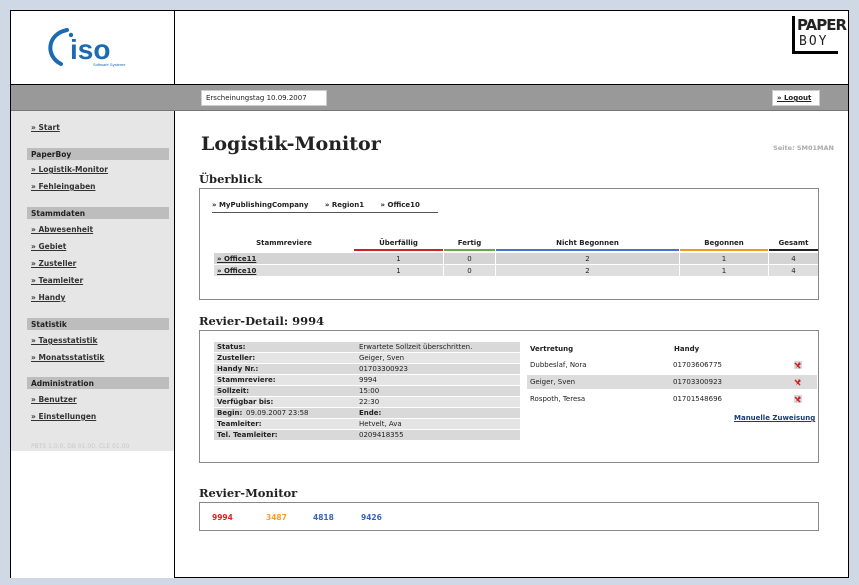  What do you see at coordinates (276, 517) in the screenshot?
I see `monitor-revier-3487: 3487` at bounding box center [276, 517].